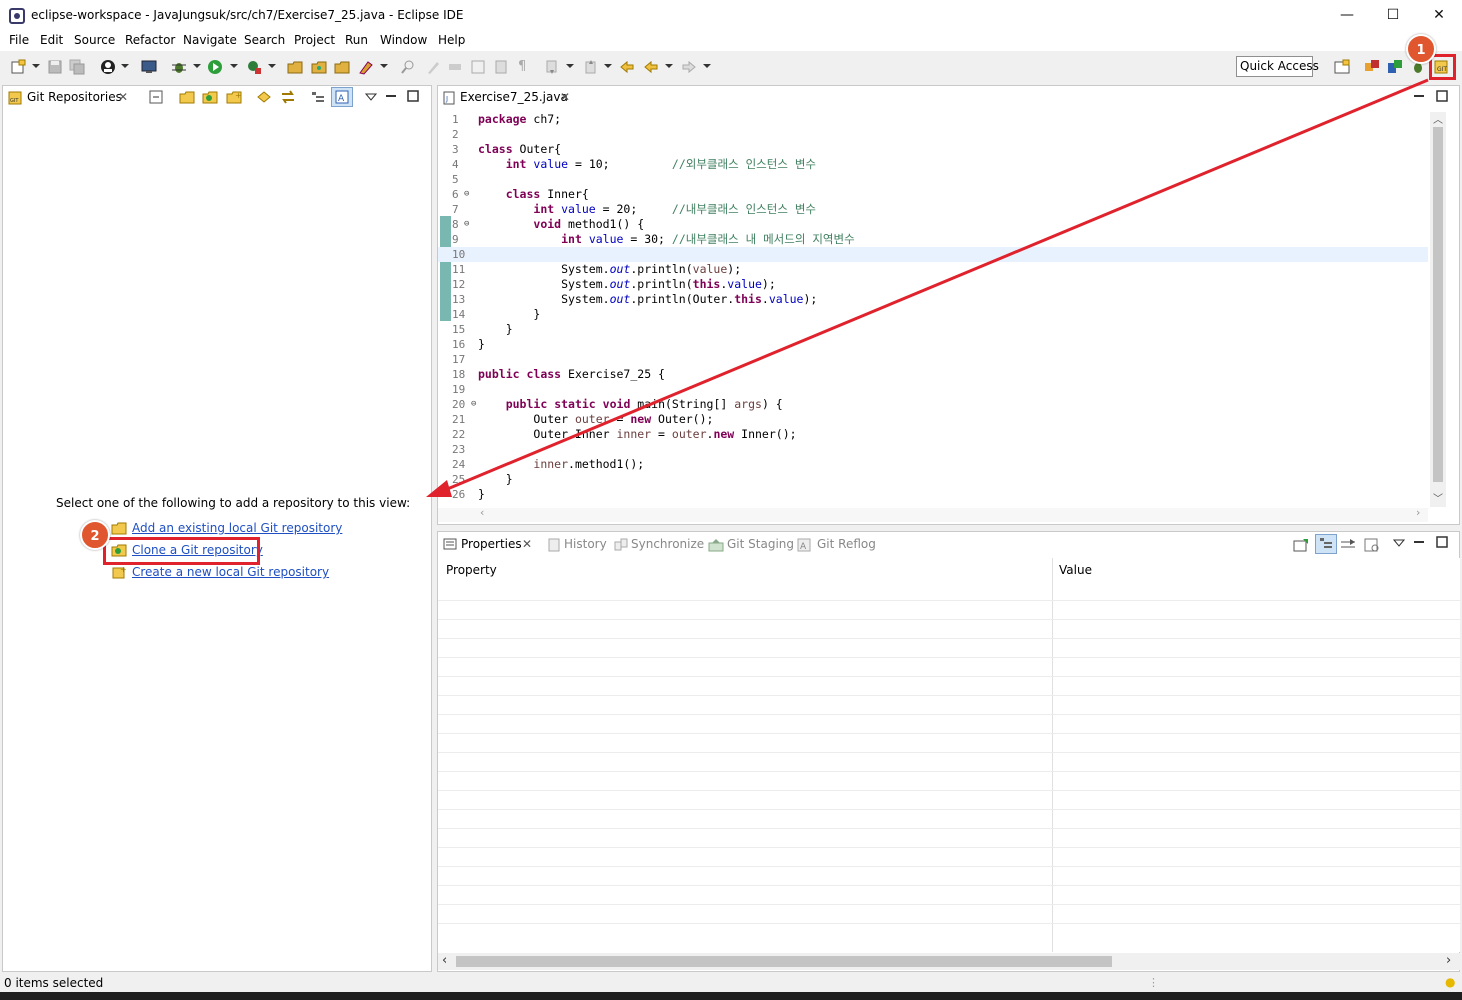 The width and height of the screenshot is (1462, 1000). What do you see at coordinates (1438, 304) in the screenshot?
I see `editor-scroll-thumb` at bounding box center [1438, 304].